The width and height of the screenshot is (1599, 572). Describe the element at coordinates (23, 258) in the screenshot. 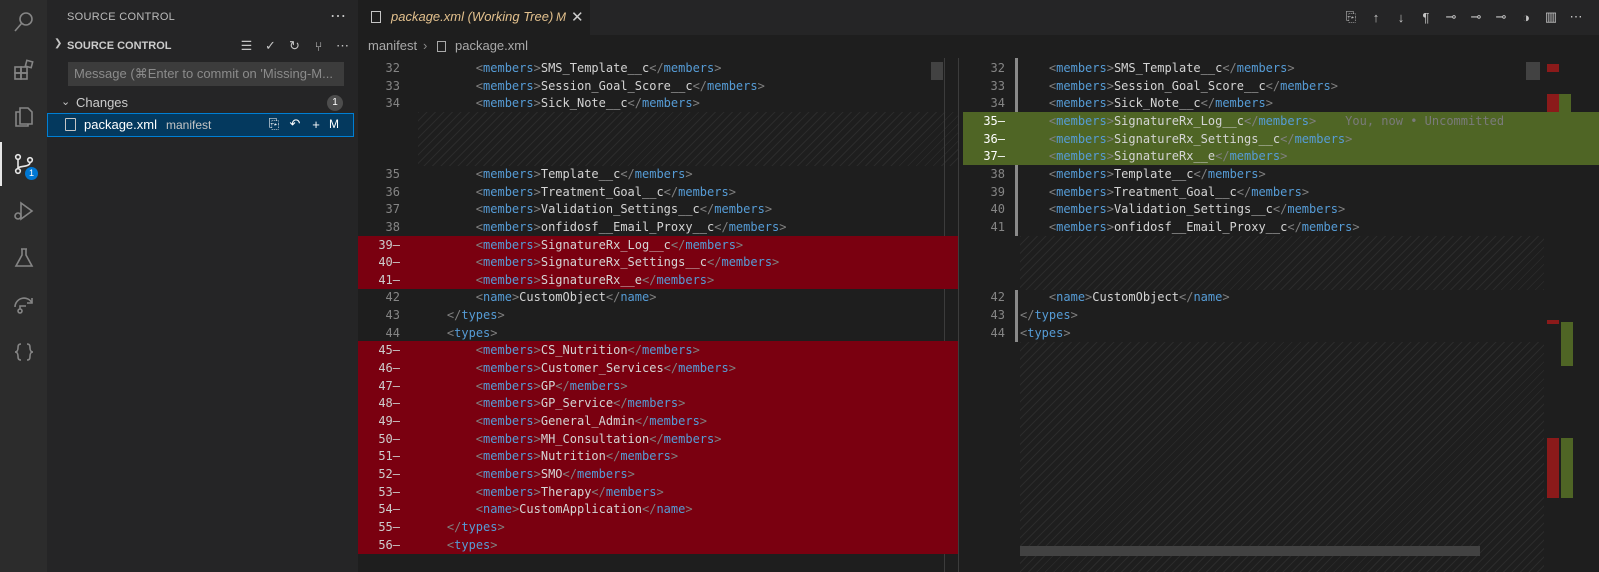

I see `testing-icon` at that location.